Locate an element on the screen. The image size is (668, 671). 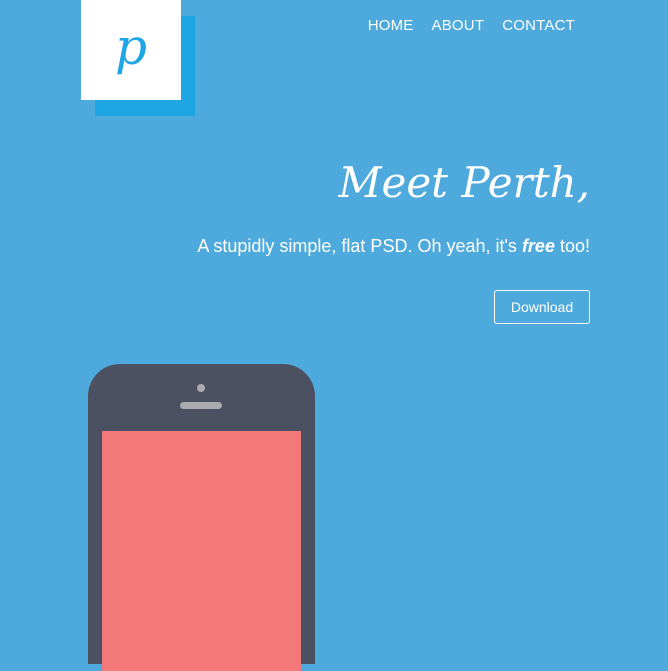
phone-speaker is located at coordinates (201, 405).